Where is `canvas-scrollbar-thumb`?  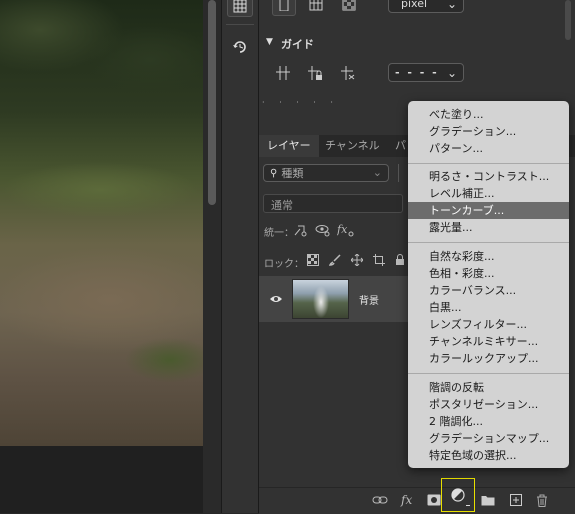
canvas-scrollbar-thumb is located at coordinates (212, 102).